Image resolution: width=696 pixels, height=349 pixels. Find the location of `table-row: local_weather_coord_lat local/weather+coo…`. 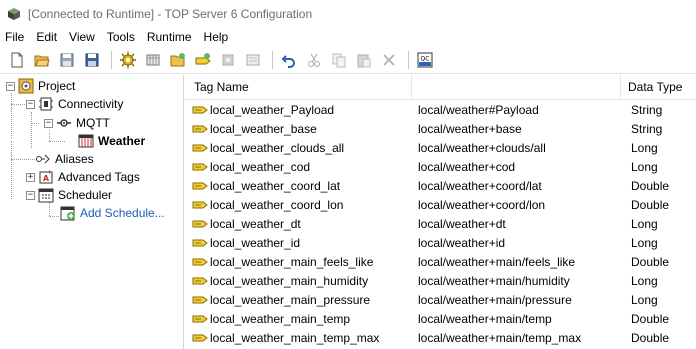

table-row: local_weather_coord_lat local/weather+coo… is located at coordinates (440, 185).